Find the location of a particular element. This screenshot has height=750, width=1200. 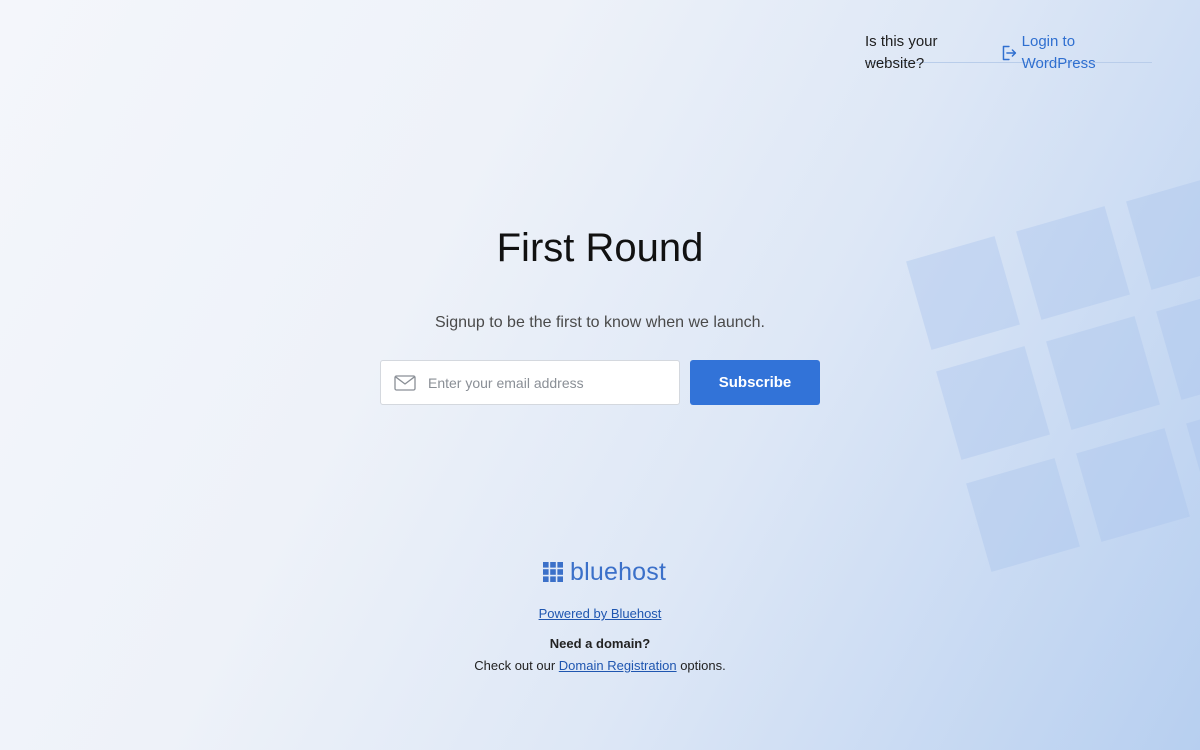

website-owner-bar: Is this your website? Login to WordPress is located at coordinates (1008, 51).